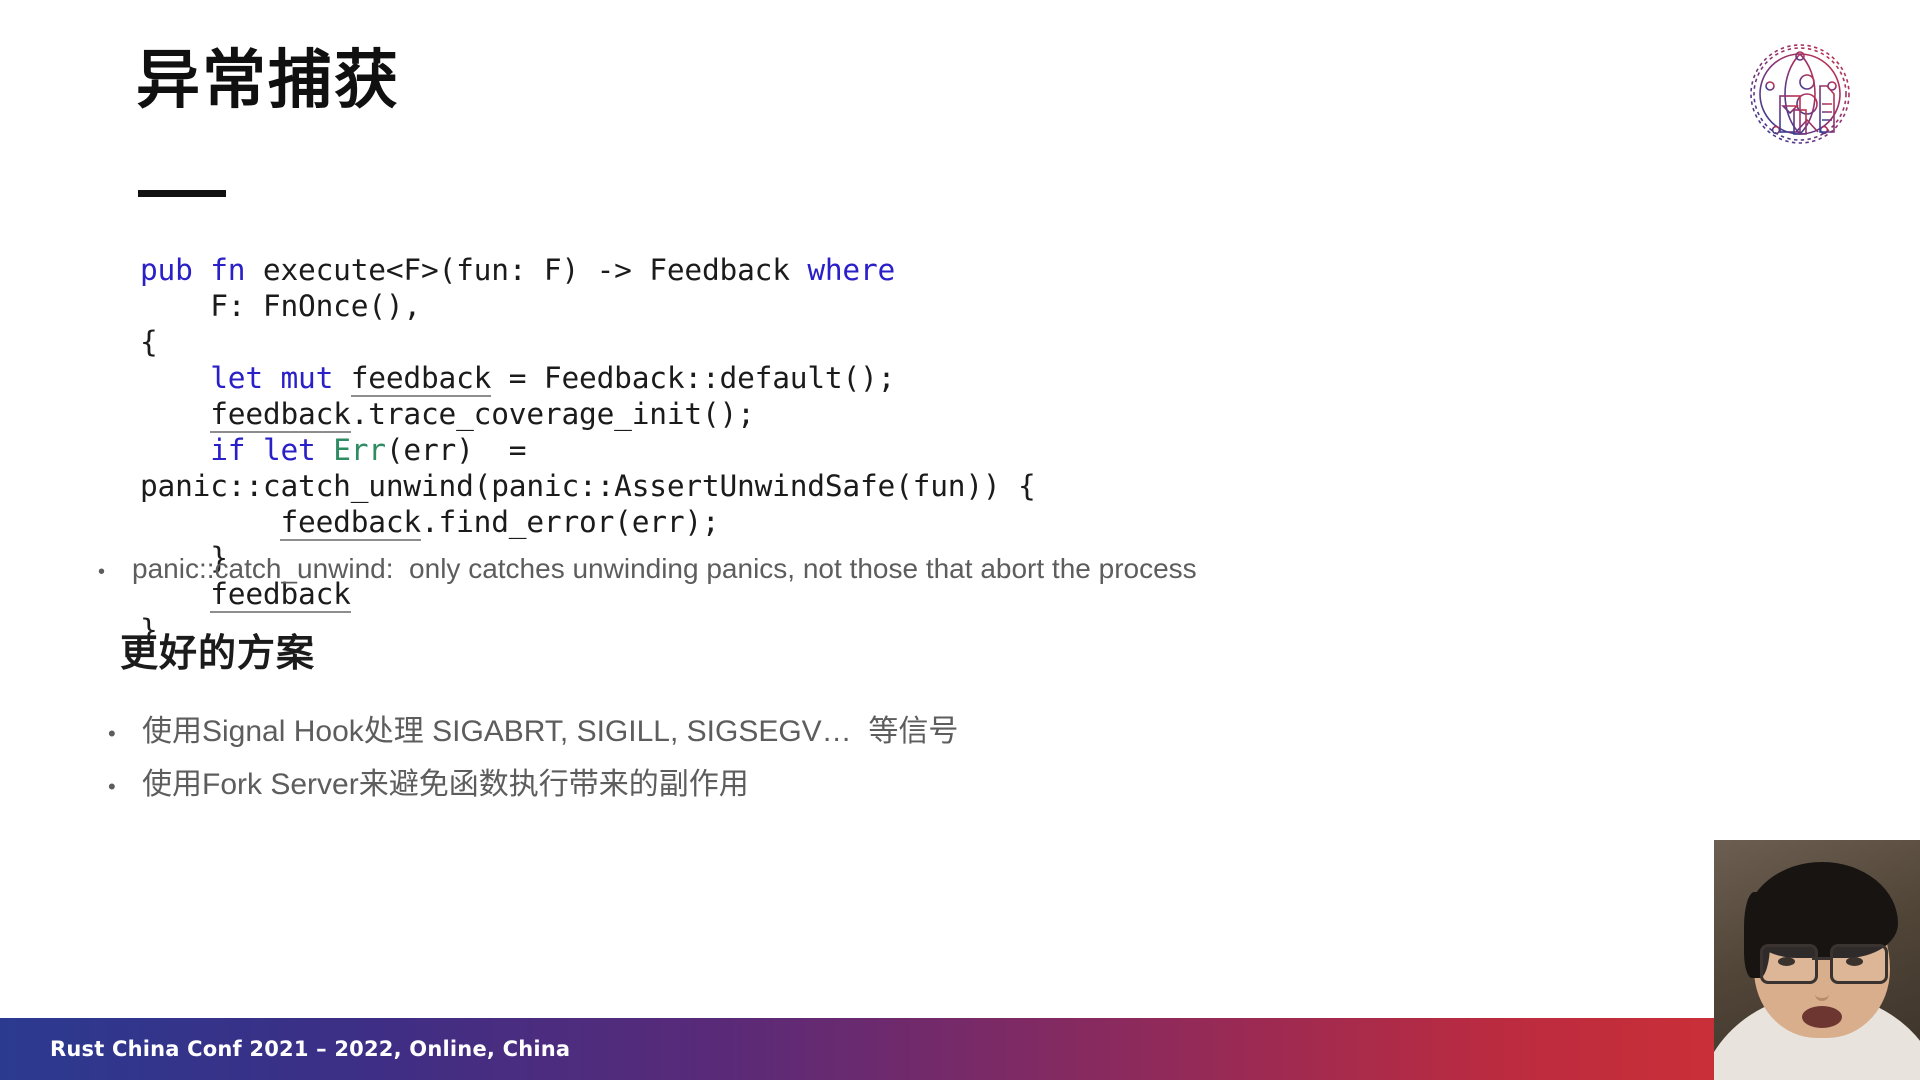 Image resolution: width=1920 pixels, height=1080 pixels. I want to click on slide-title: 异常捕获, so click(268, 81).